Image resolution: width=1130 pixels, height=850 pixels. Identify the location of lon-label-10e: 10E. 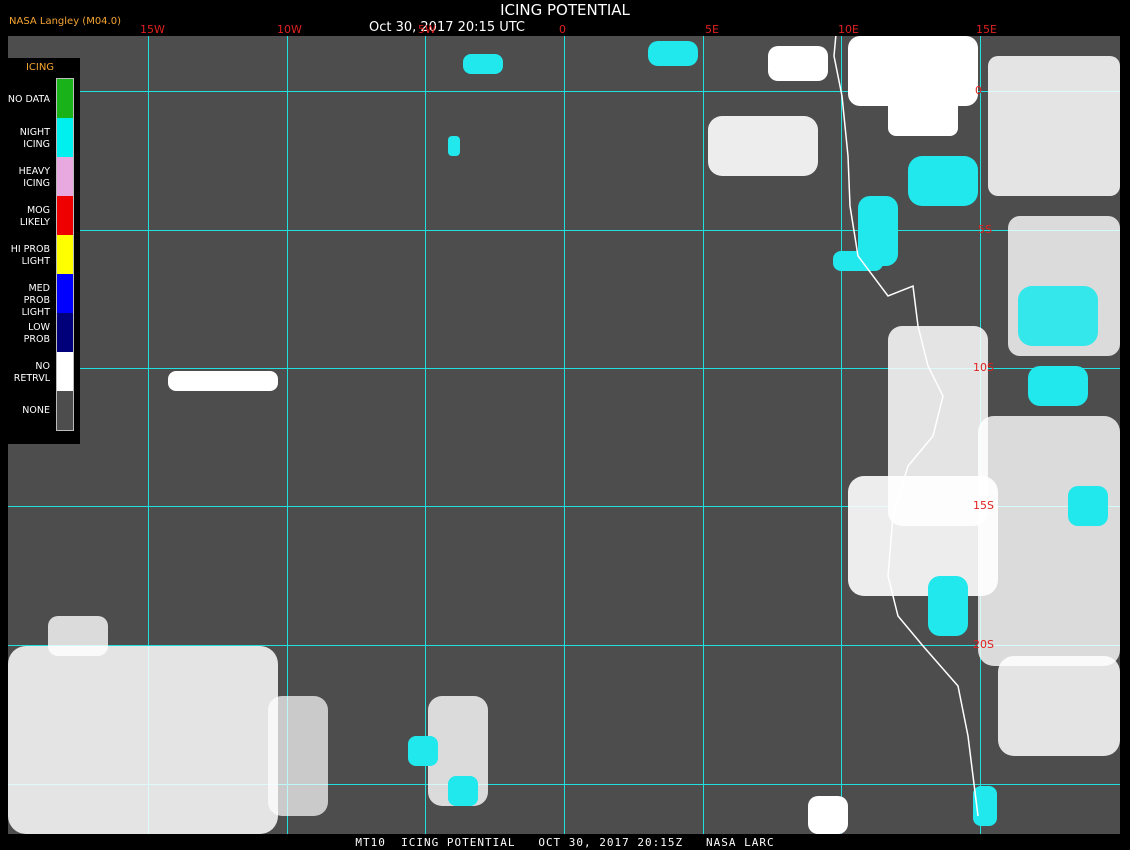
(848, 29).